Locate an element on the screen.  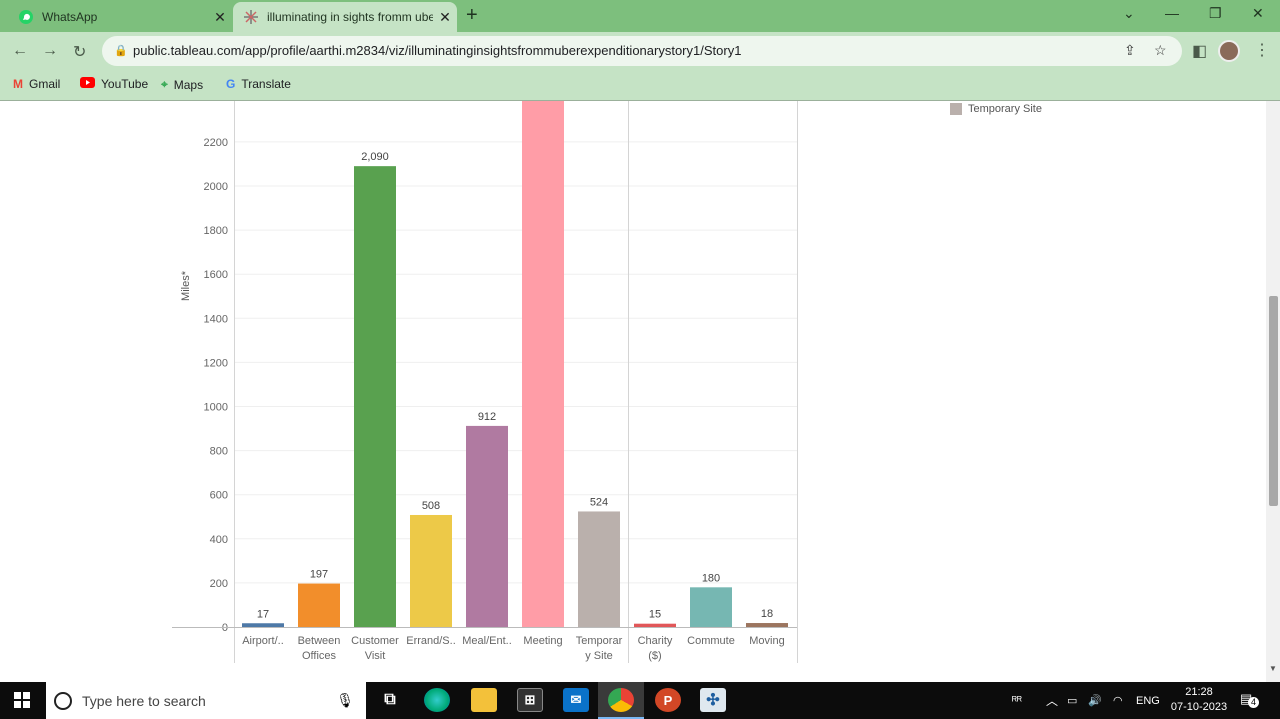
notification-count: 4 is located at coordinates (1253, 702).